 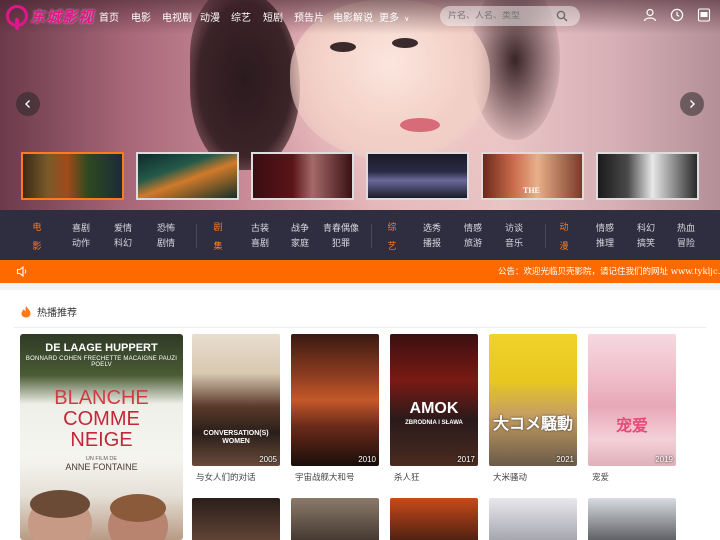 What do you see at coordinates (300, 227) in the screenshot?
I see `cat-series-war: 战争` at bounding box center [300, 227].